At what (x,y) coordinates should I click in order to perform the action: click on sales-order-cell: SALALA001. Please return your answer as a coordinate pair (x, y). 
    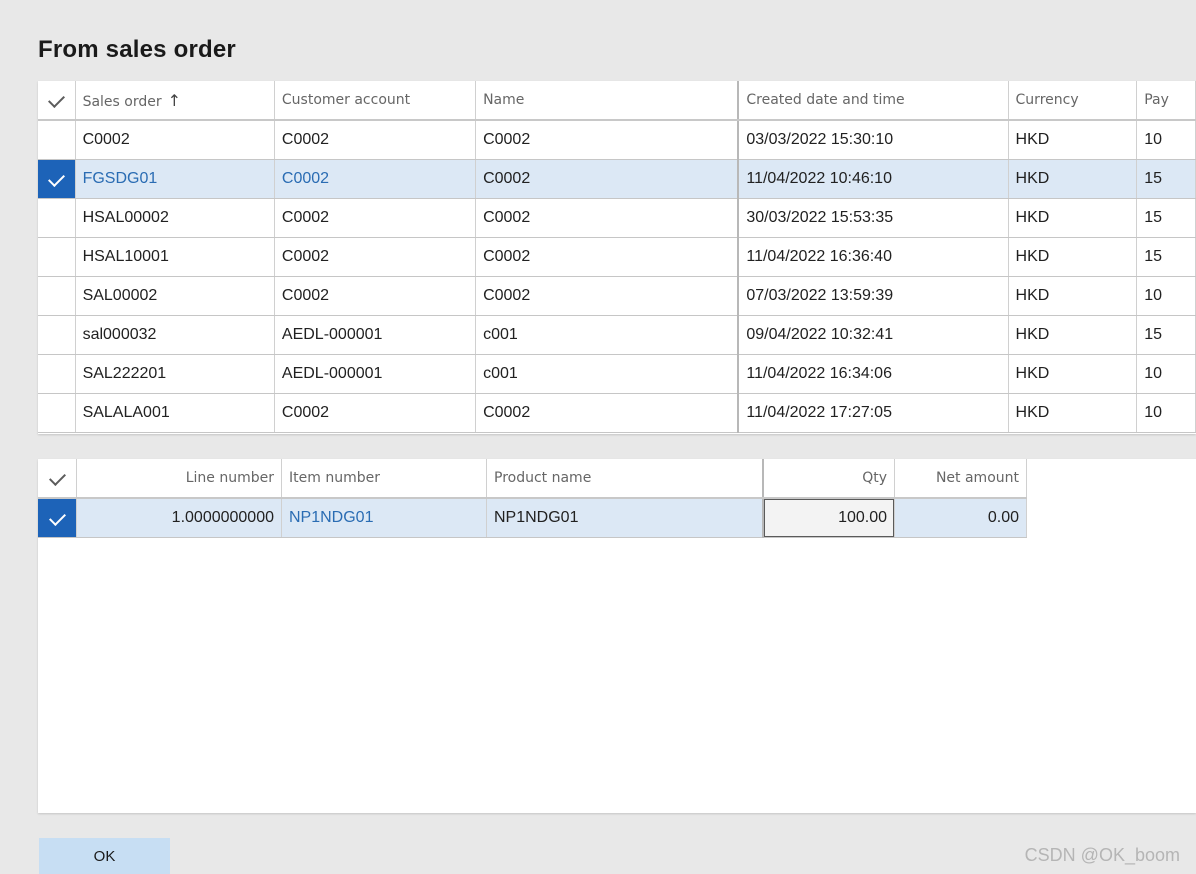
    Looking at the image, I should click on (175, 413).